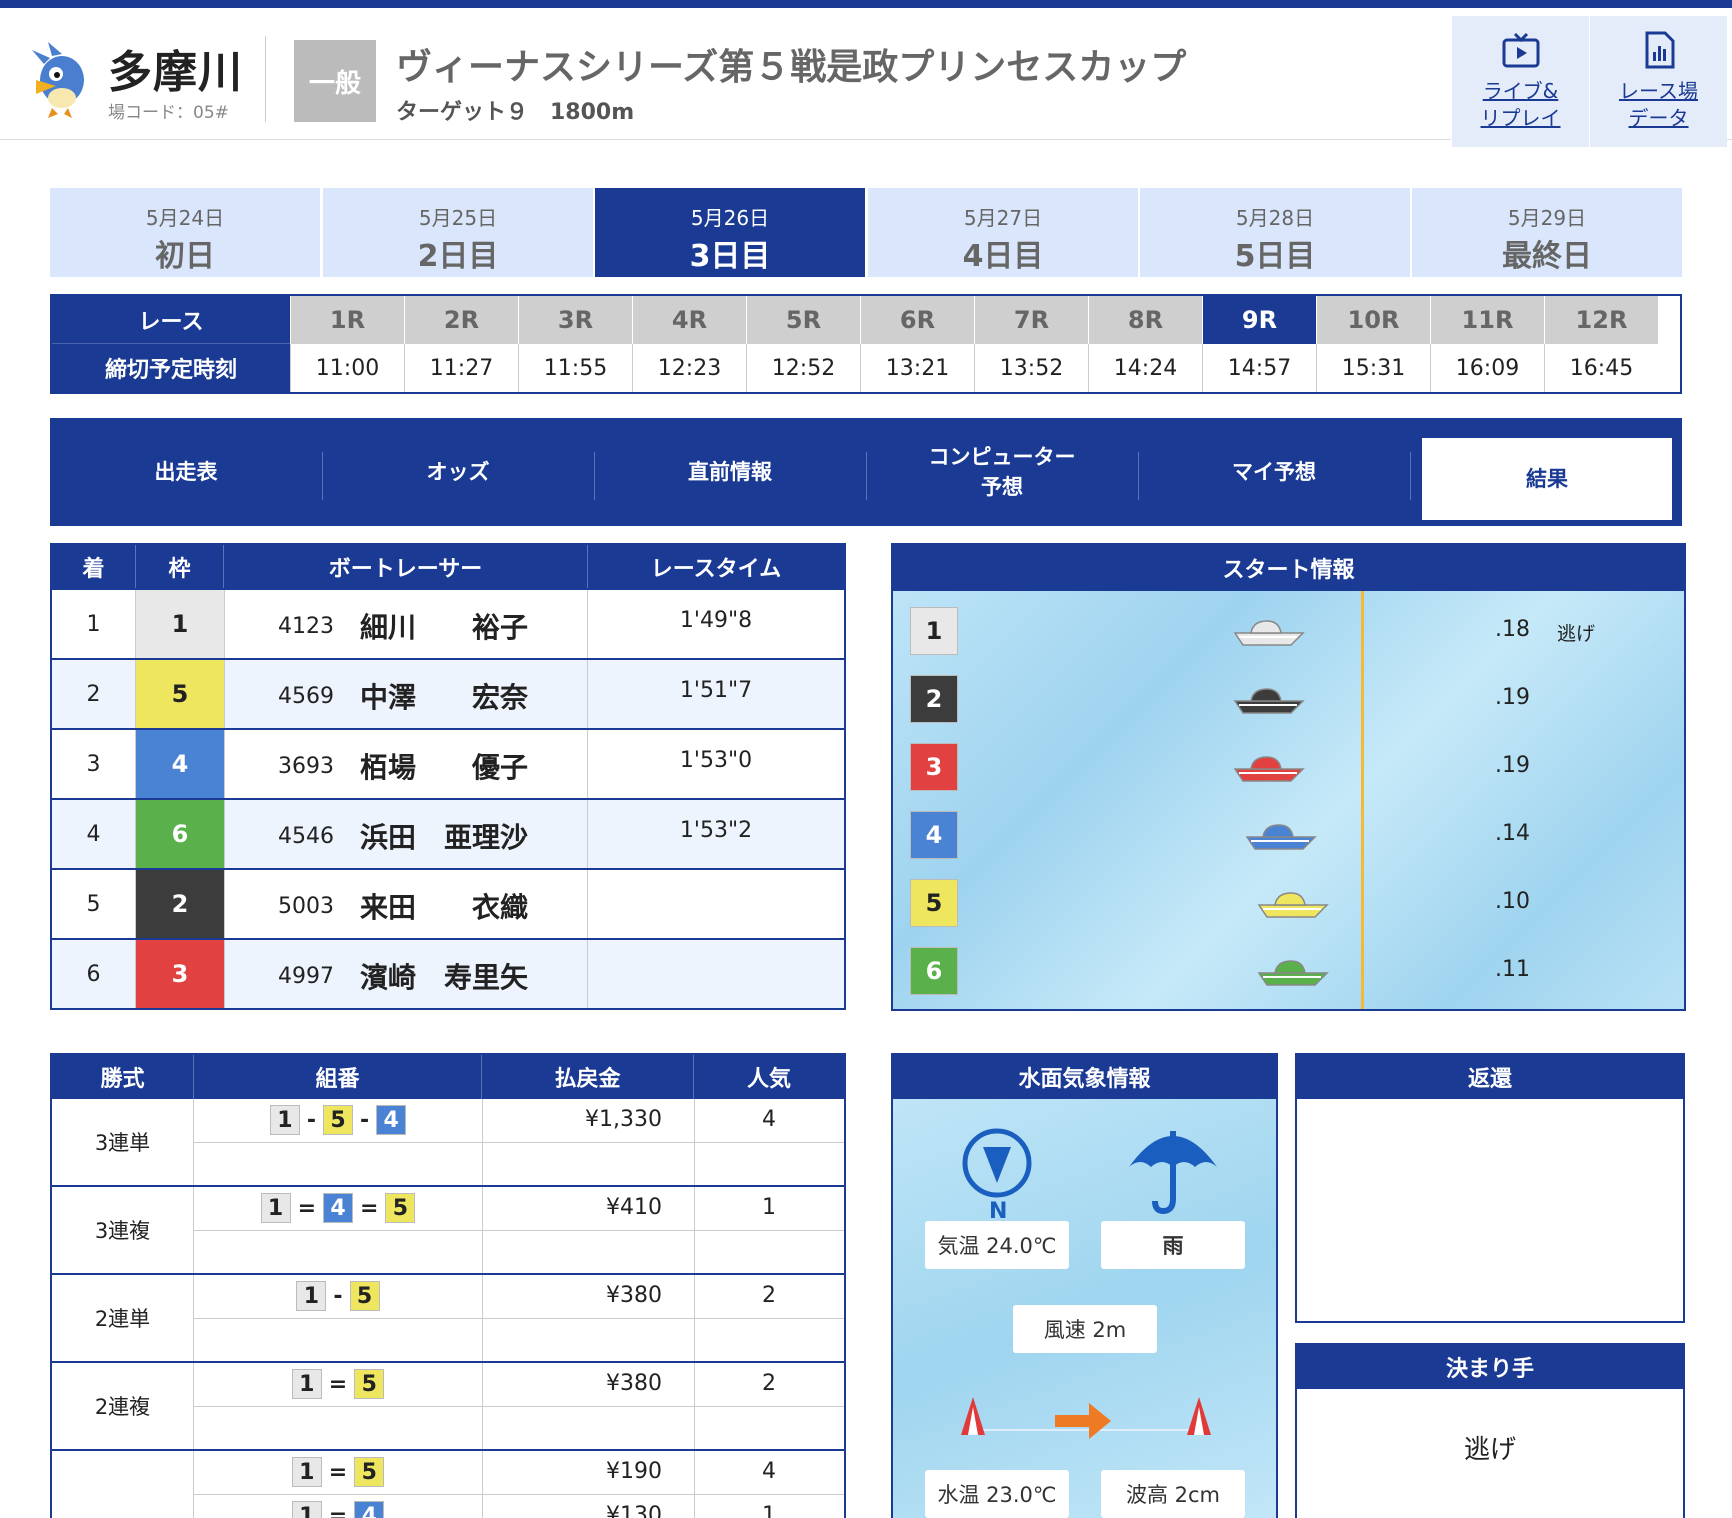 The image size is (1732, 1518). Describe the element at coordinates (1547, 479) in the screenshot. I see `tab-result: 結果` at that location.